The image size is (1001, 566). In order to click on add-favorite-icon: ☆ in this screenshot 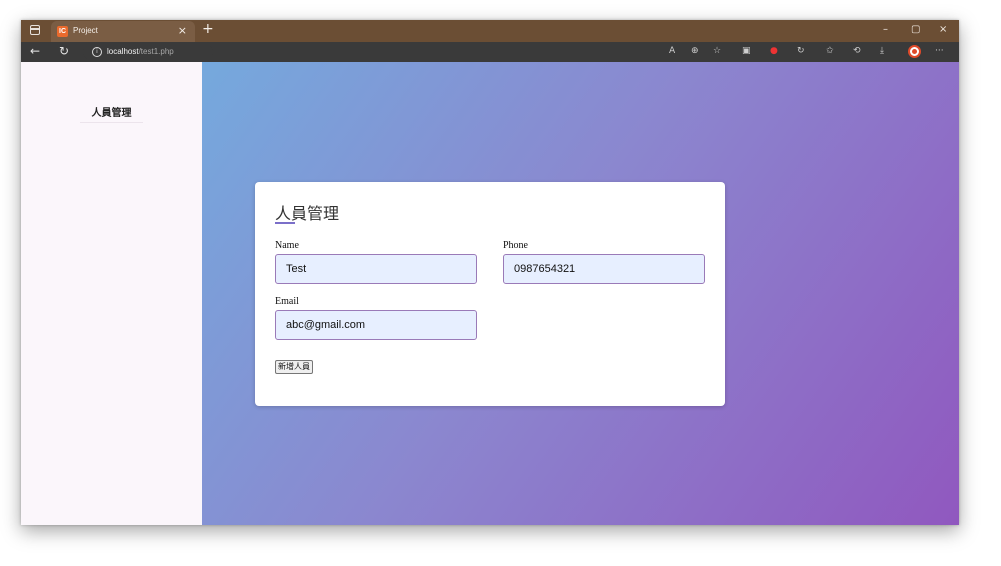, I will do `click(717, 51)`.